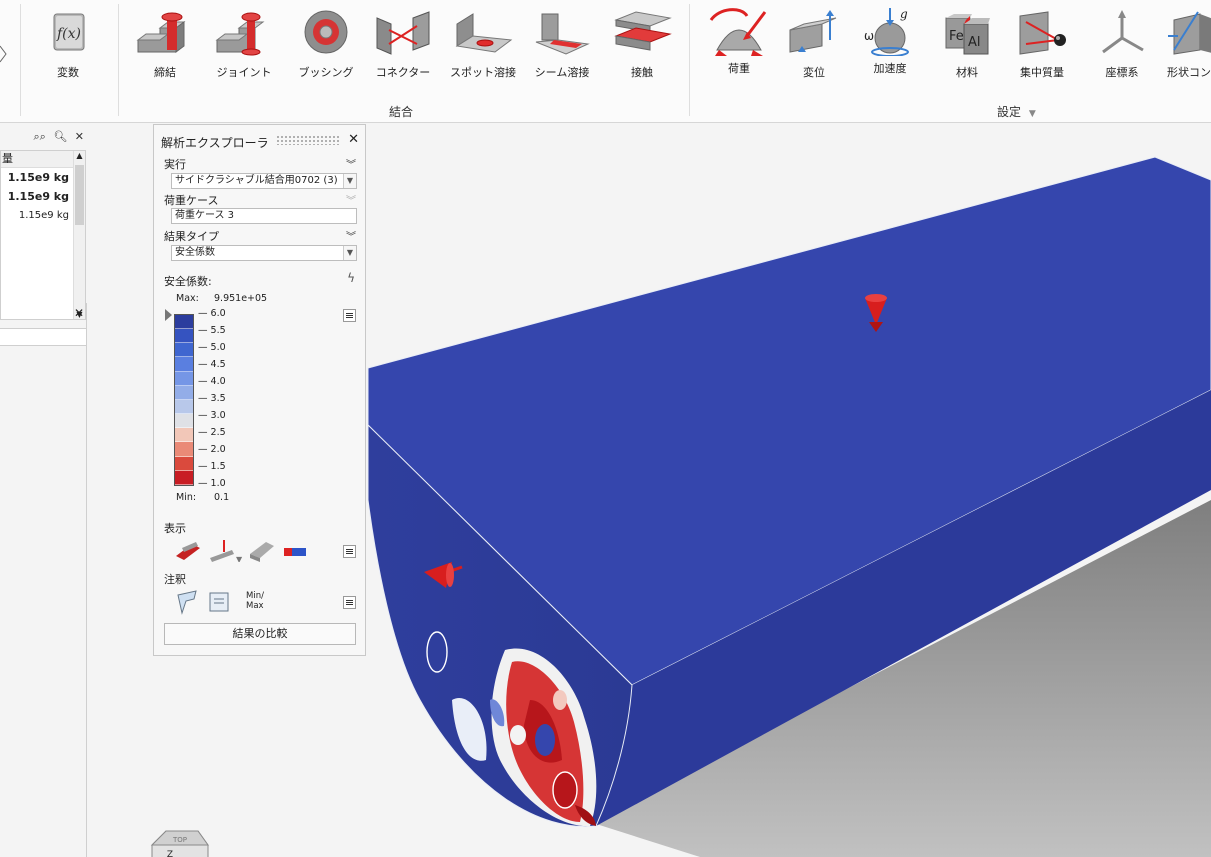 This screenshot has width=1211, height=857. Describe the element at coordinates (39, 136) in the screenshot. I see `binoculars-icon: ⌕⌕` at that location.